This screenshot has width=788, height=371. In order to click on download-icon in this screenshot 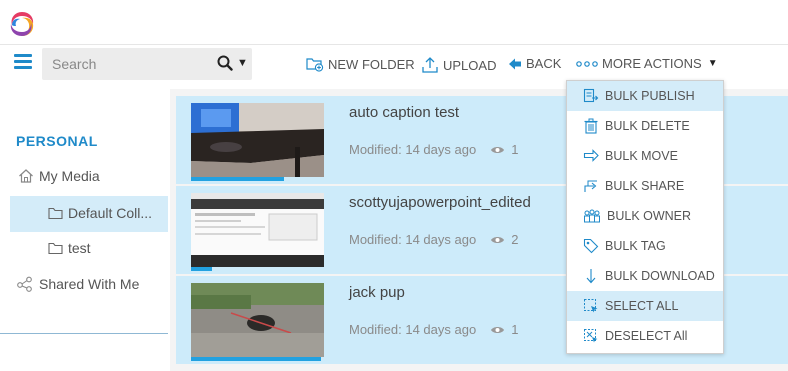, I will do `click(591, 276)`.